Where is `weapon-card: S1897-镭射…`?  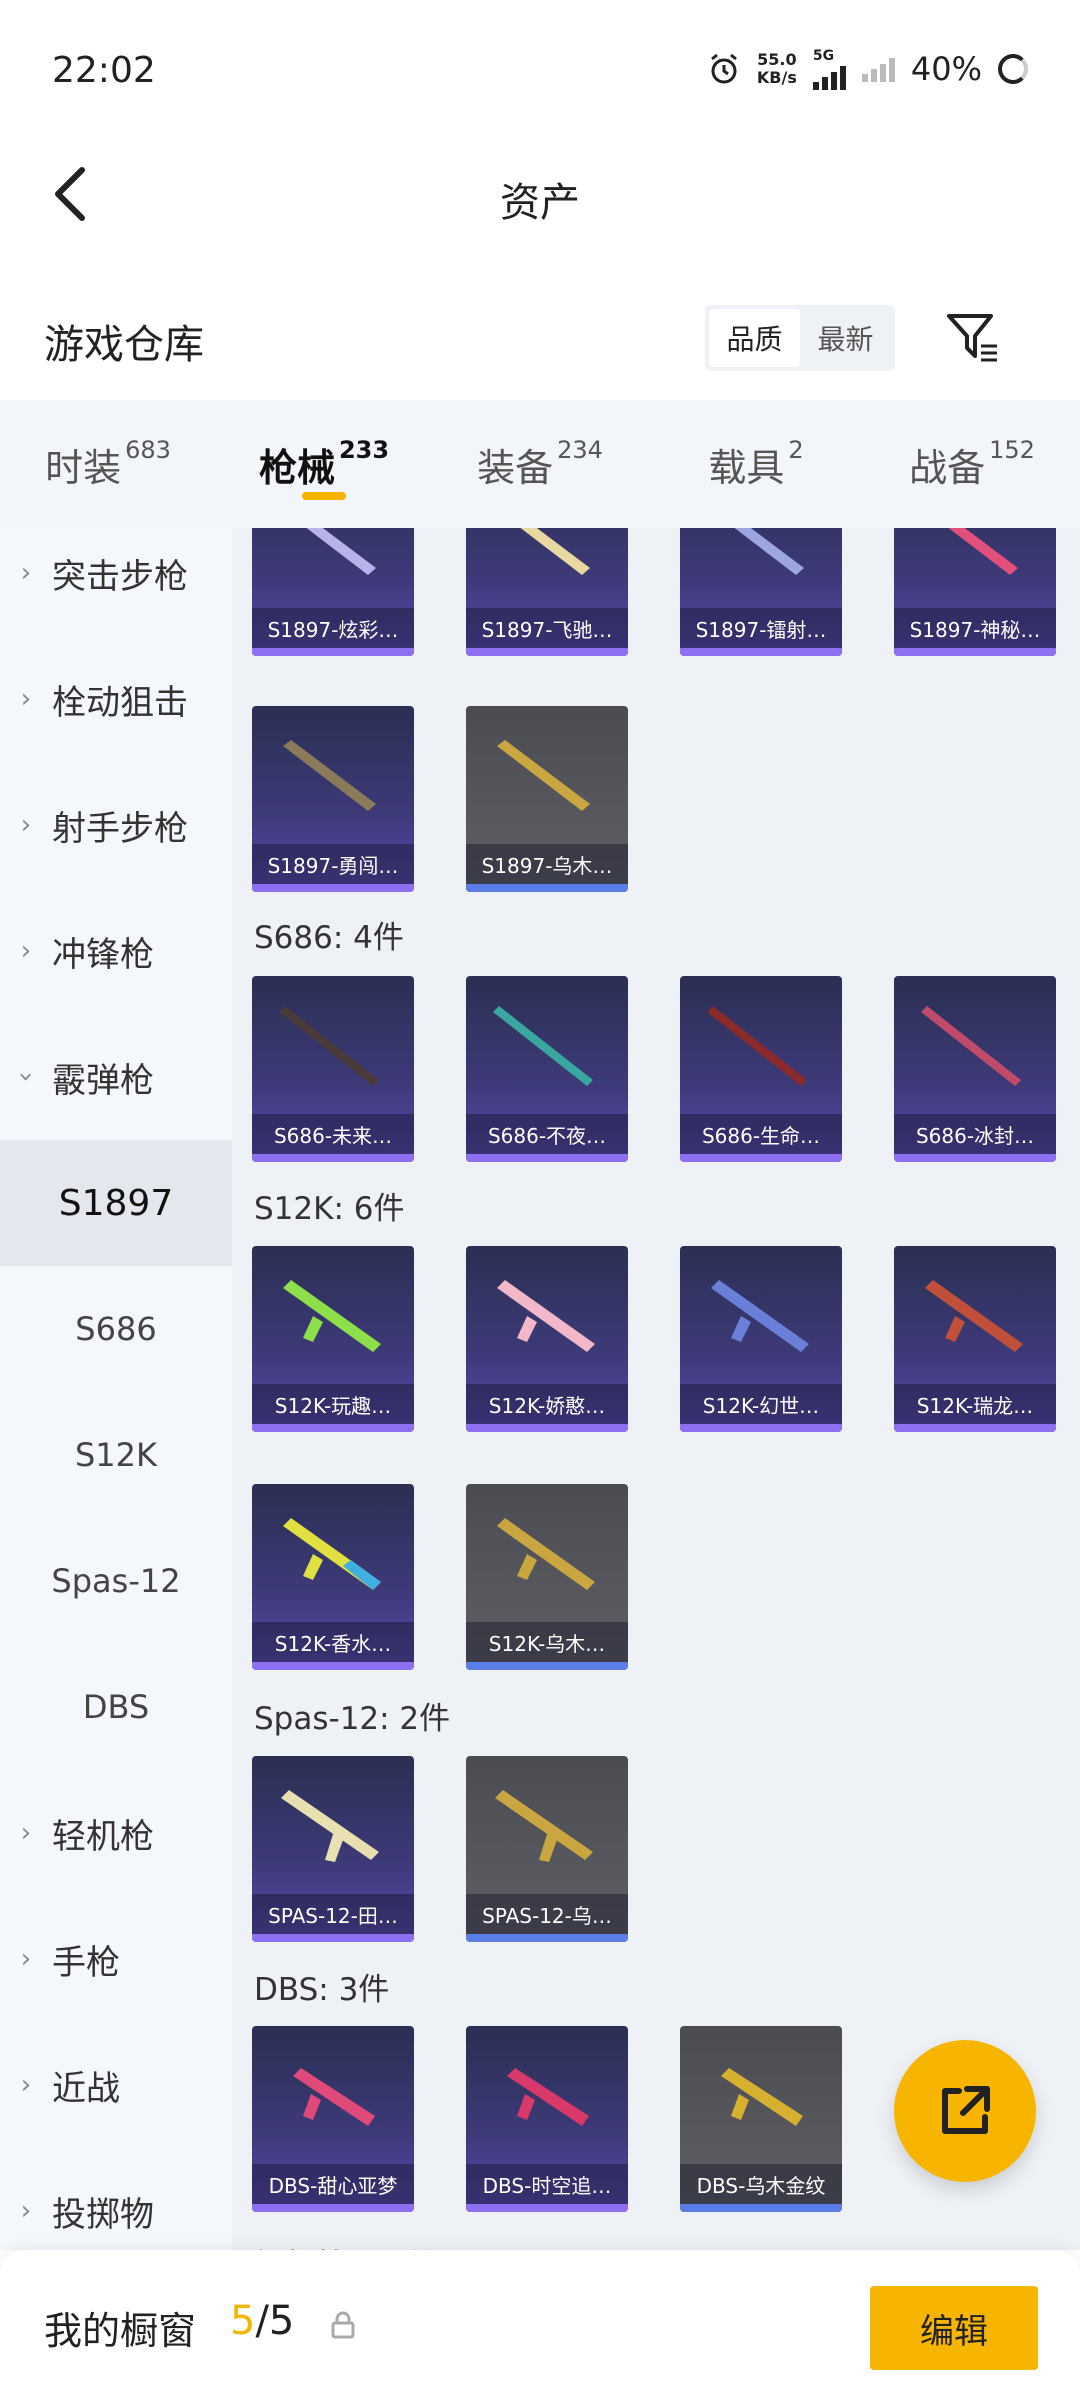
weapon-card: S1897-镭射… is located at coordinates (761, 592).